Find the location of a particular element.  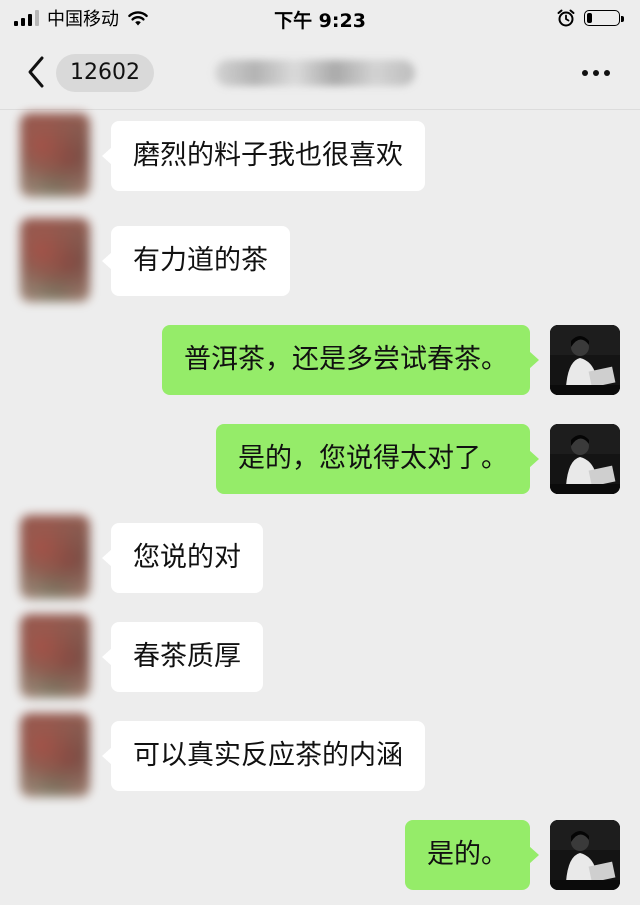

message-bubble: 普洱茶，还是多尝试春茶。 is located at coordinates (350, 360).